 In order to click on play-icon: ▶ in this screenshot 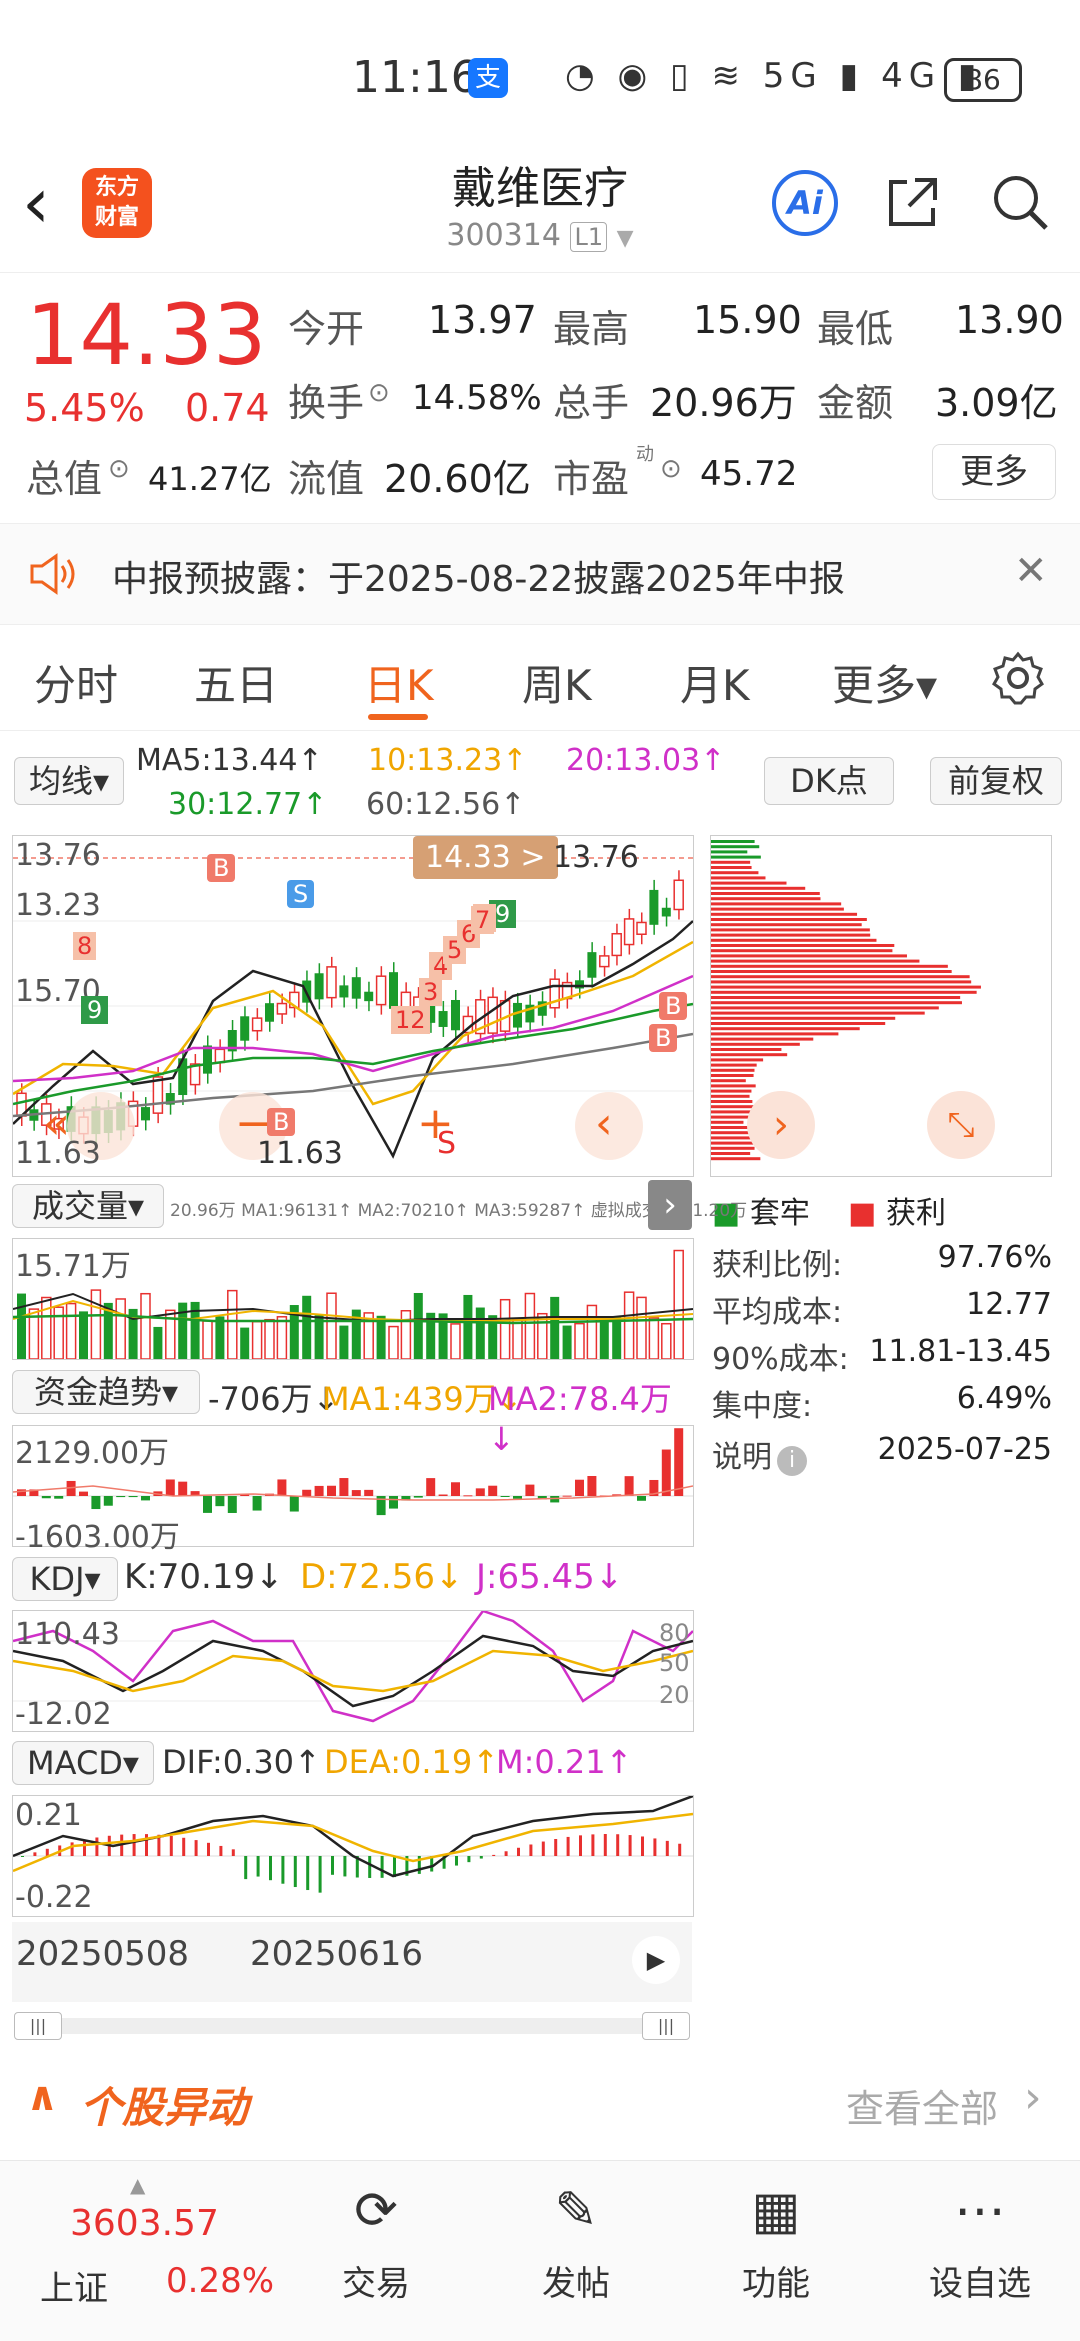, I will do `click(656, 1960)`.